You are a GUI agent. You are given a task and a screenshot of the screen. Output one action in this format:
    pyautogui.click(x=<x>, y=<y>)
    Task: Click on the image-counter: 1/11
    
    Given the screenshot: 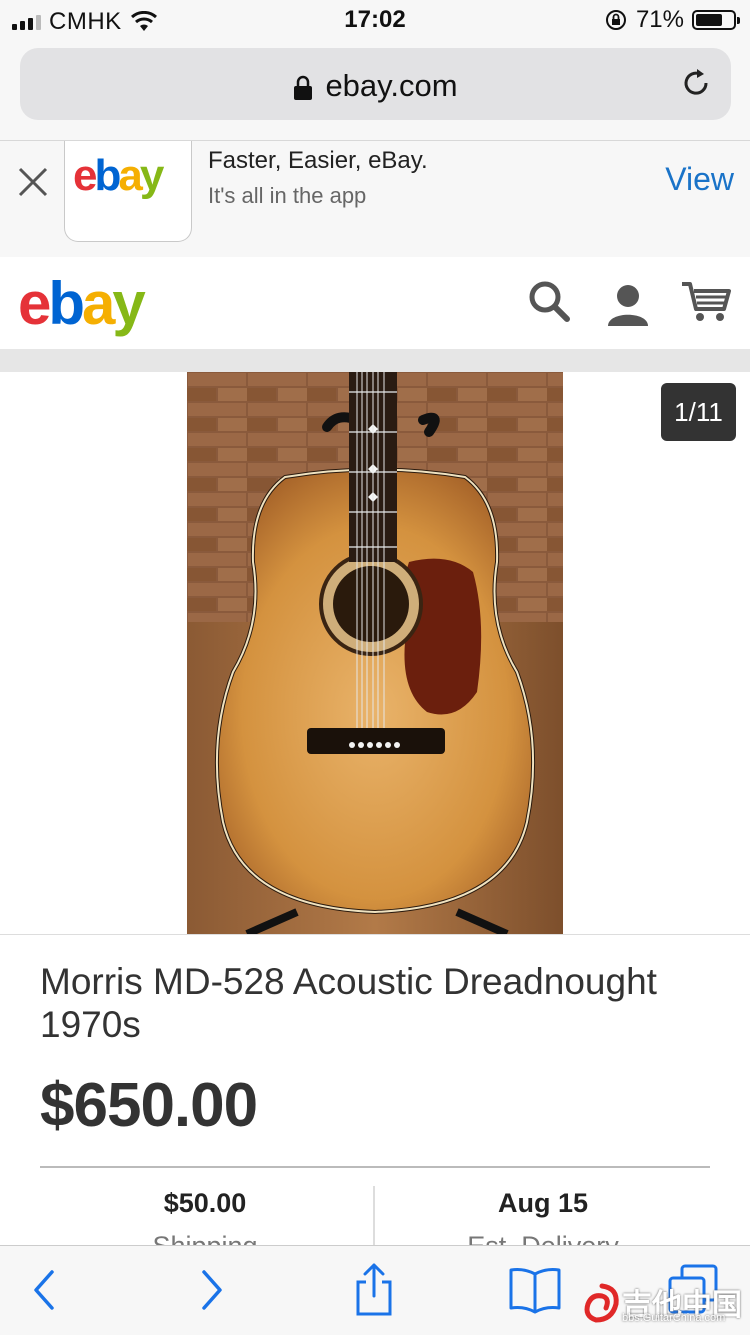 What is the action you would take?
    pyautogui.click(x=698, y=412)
    